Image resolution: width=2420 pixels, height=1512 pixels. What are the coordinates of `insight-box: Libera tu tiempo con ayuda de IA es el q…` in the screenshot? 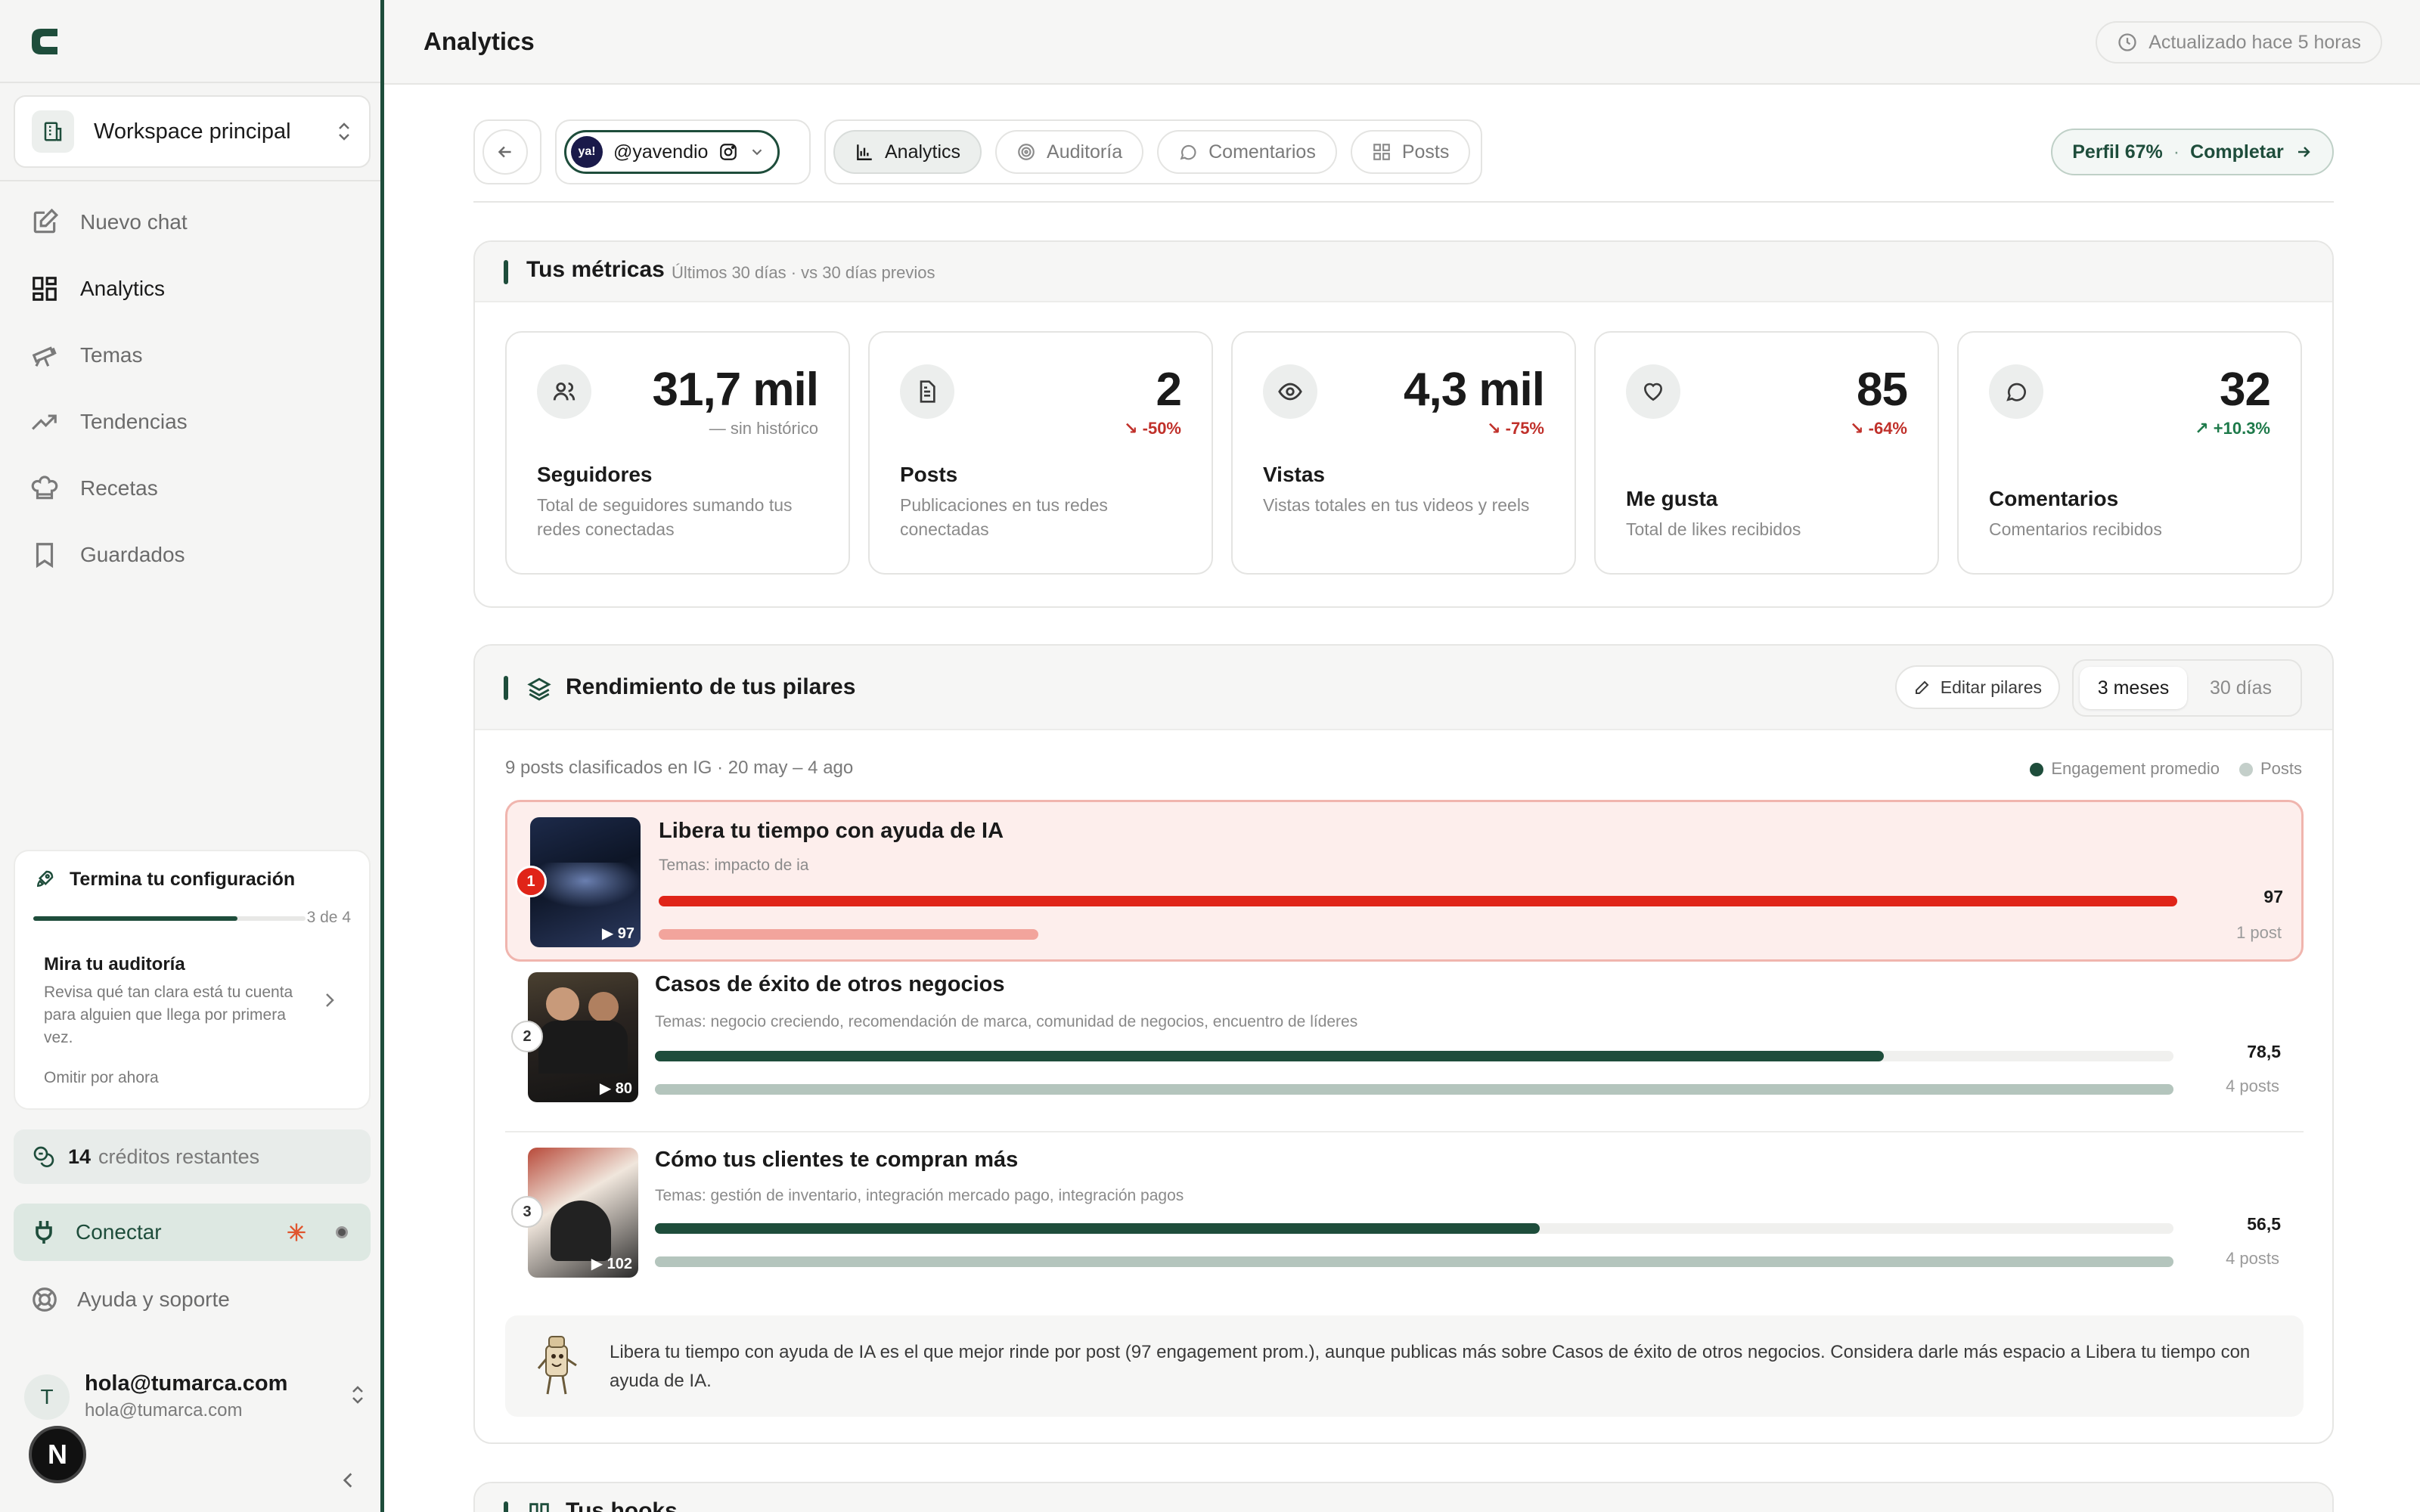 It's located at (1404, 1366).